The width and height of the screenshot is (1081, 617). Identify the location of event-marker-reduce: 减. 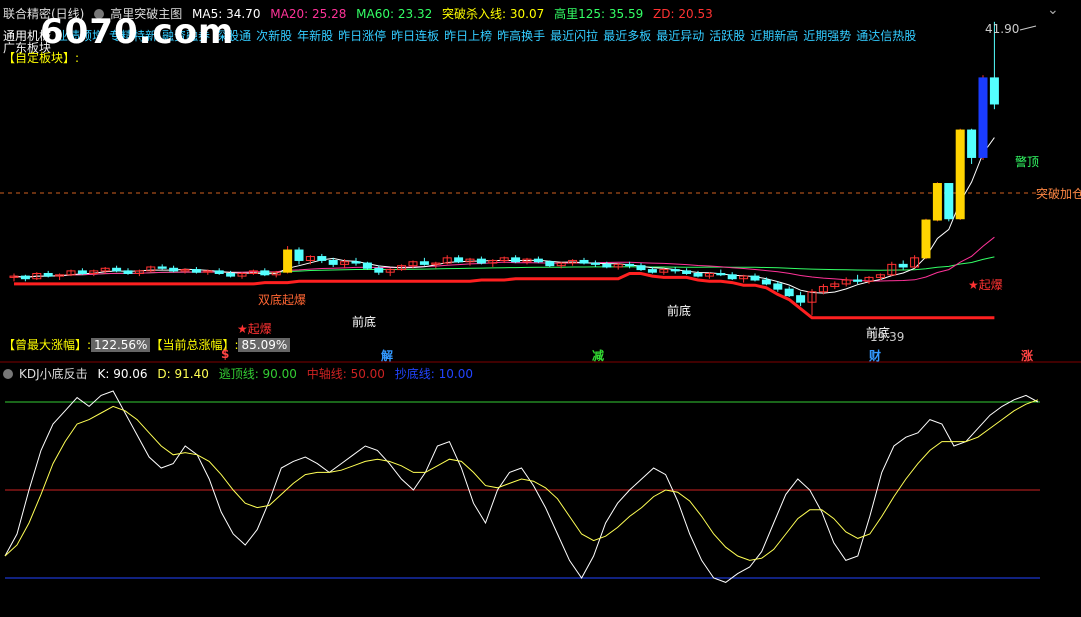
(598, 355).